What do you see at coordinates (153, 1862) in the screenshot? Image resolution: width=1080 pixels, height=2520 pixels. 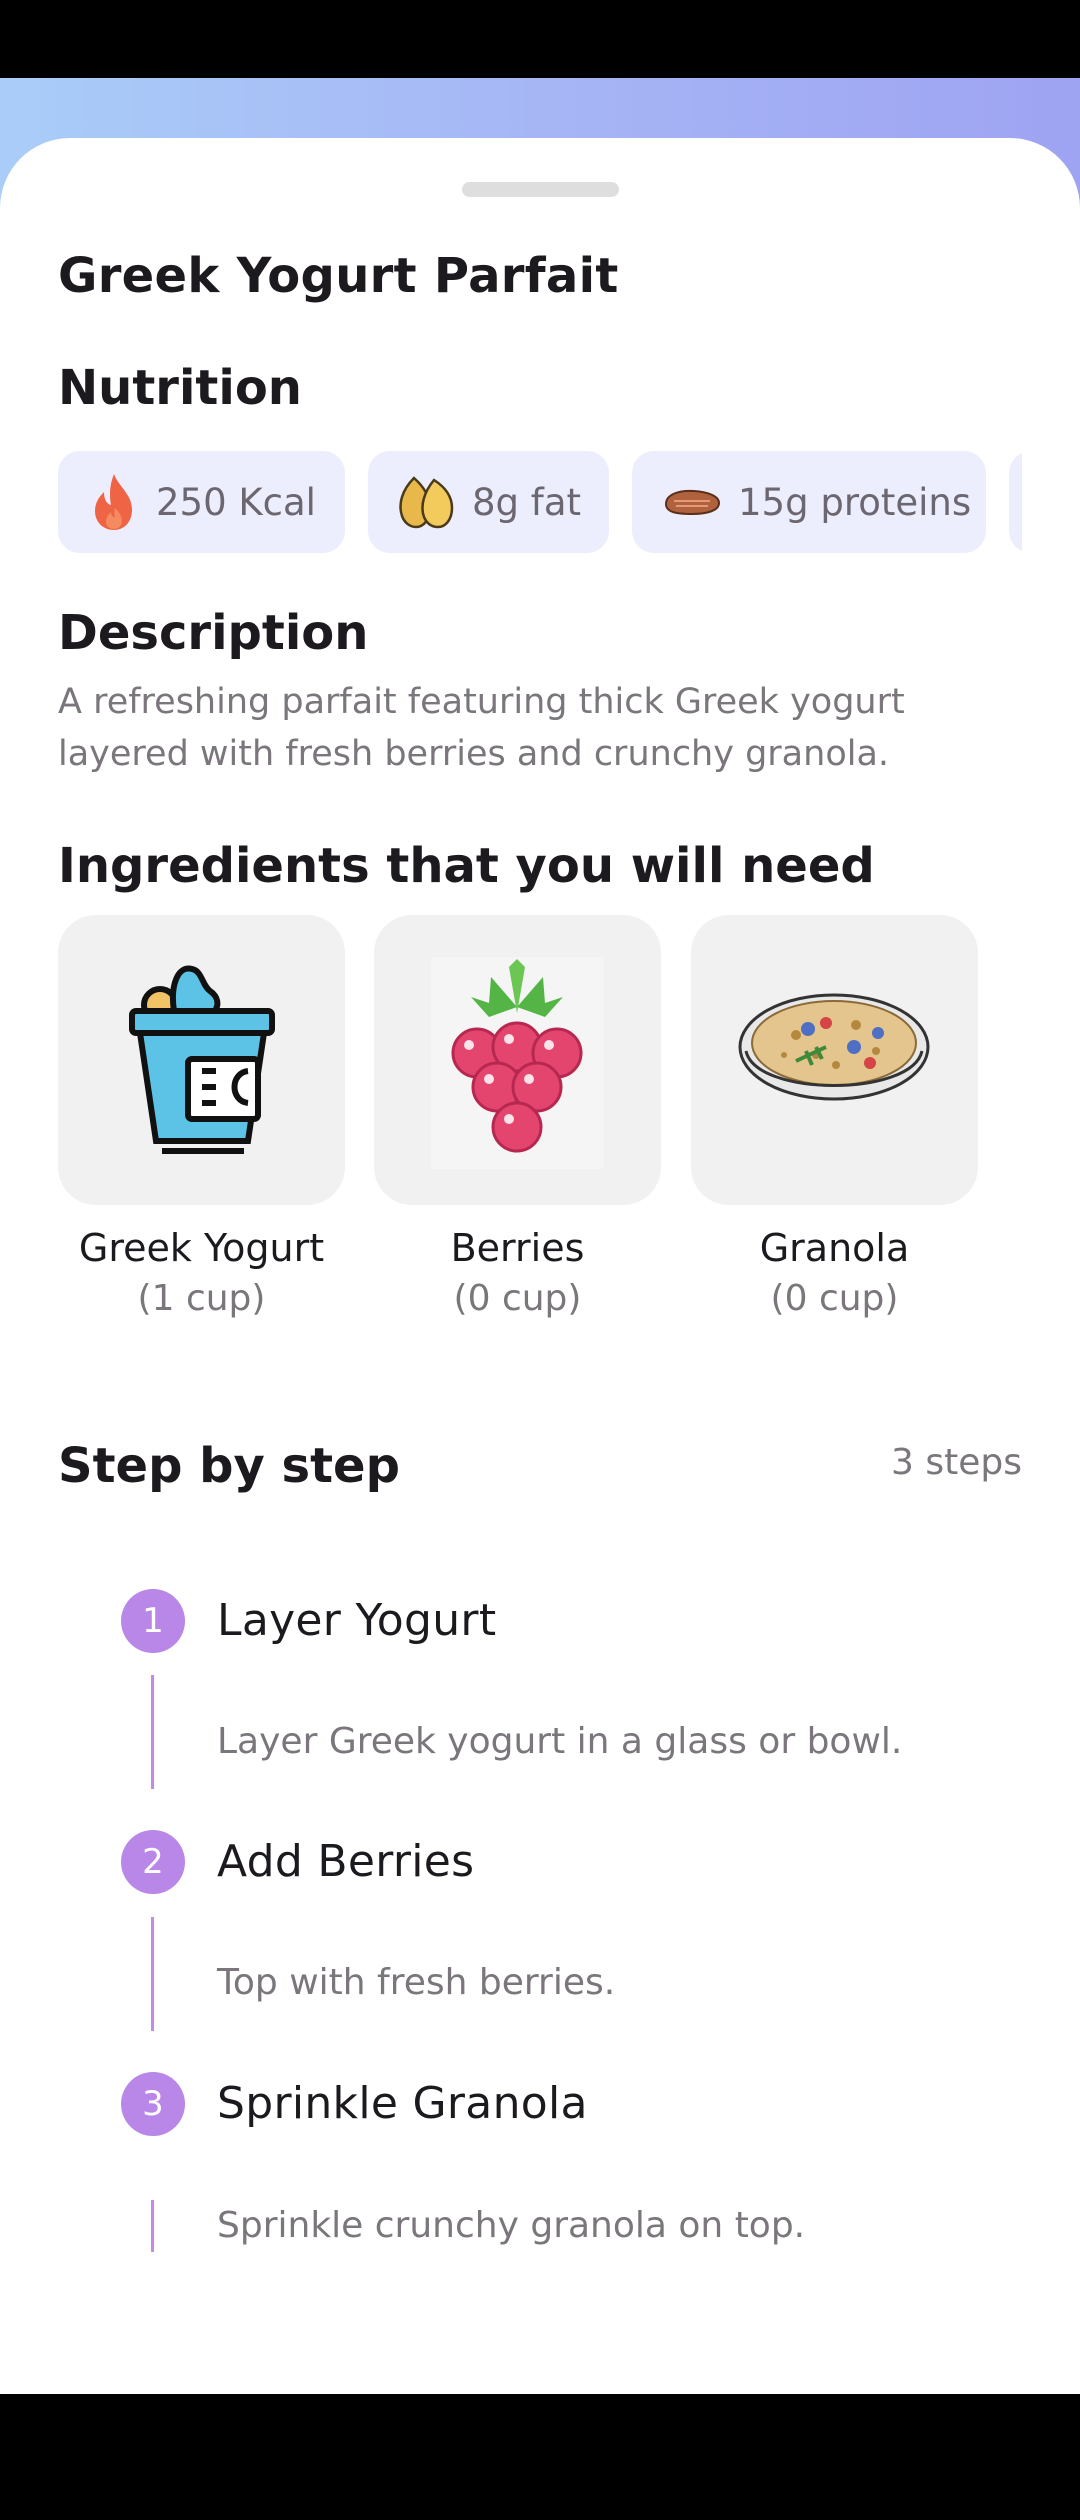 I see `step-number-badge: 2` at bounding box center [153, 1862].